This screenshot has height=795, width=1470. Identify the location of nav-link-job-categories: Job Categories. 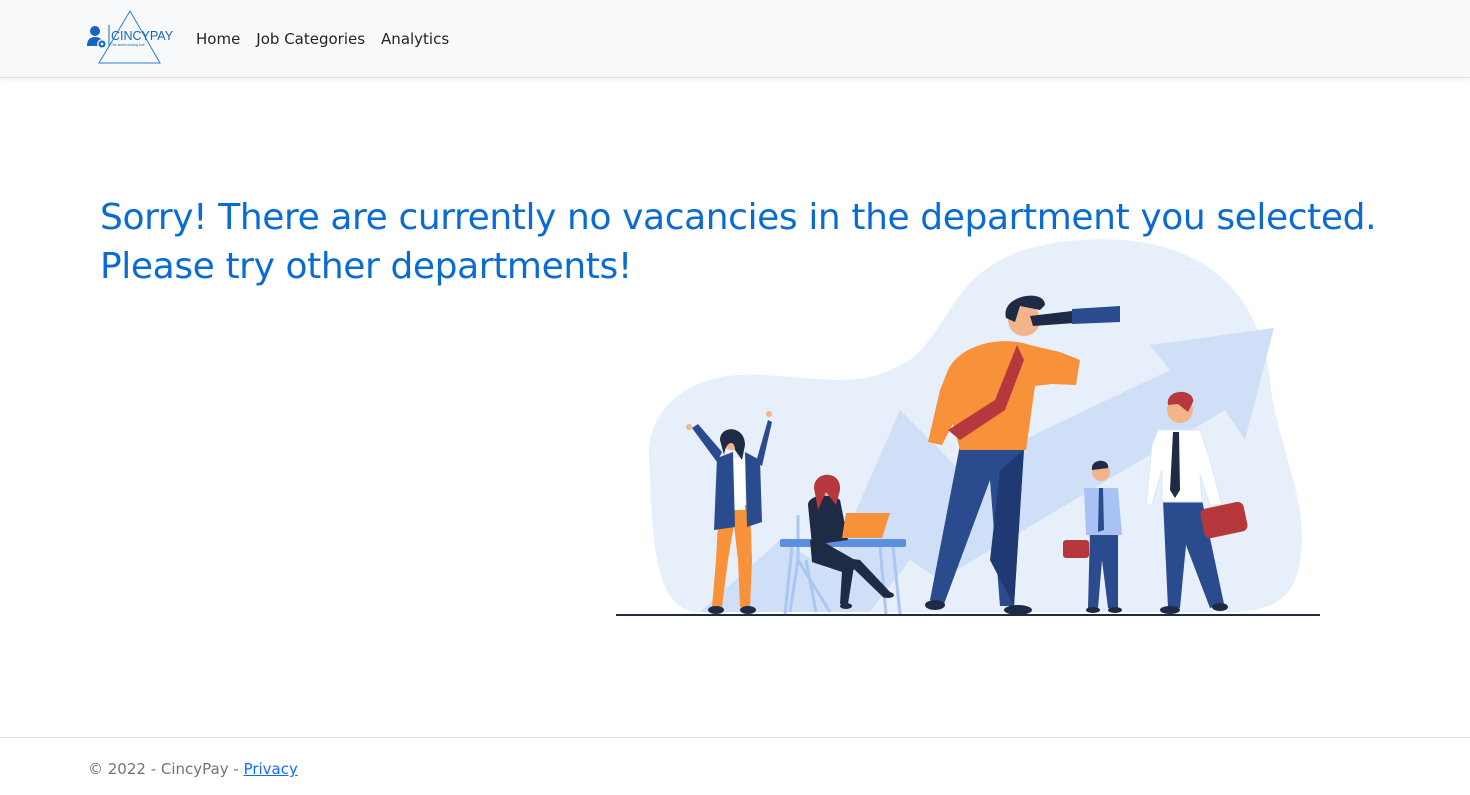
(310, 39).